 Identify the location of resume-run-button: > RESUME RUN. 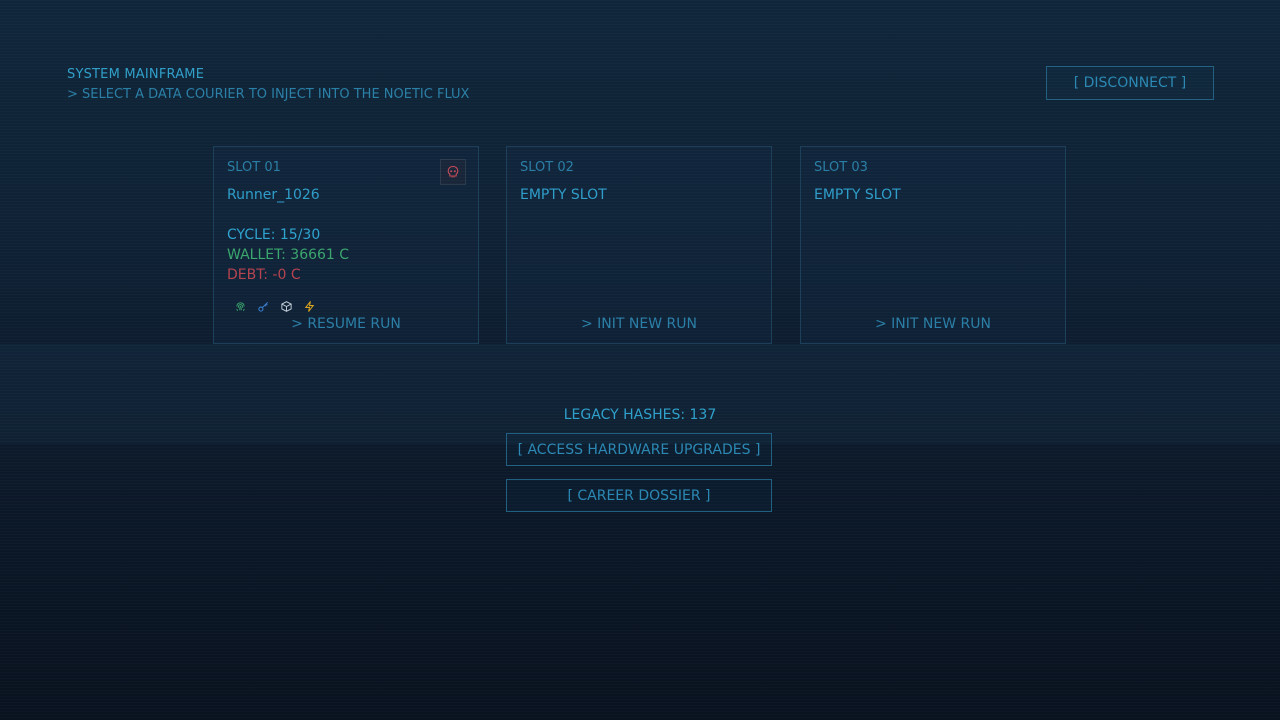
(346, 324).